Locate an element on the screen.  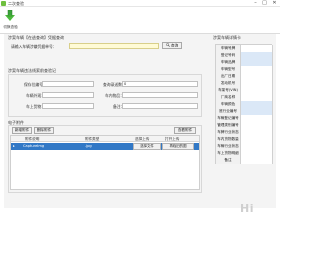
vehicle-info-label: 发动机号 is located at coordinates (228, 83).